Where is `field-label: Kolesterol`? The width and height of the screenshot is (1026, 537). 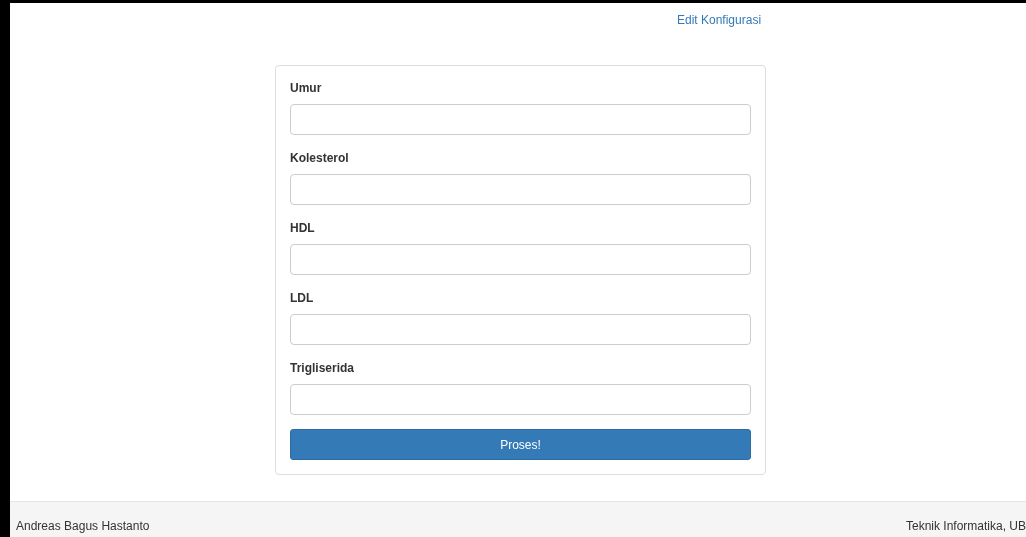 field-label: Kolesterol is located at coordinates (320, 158).